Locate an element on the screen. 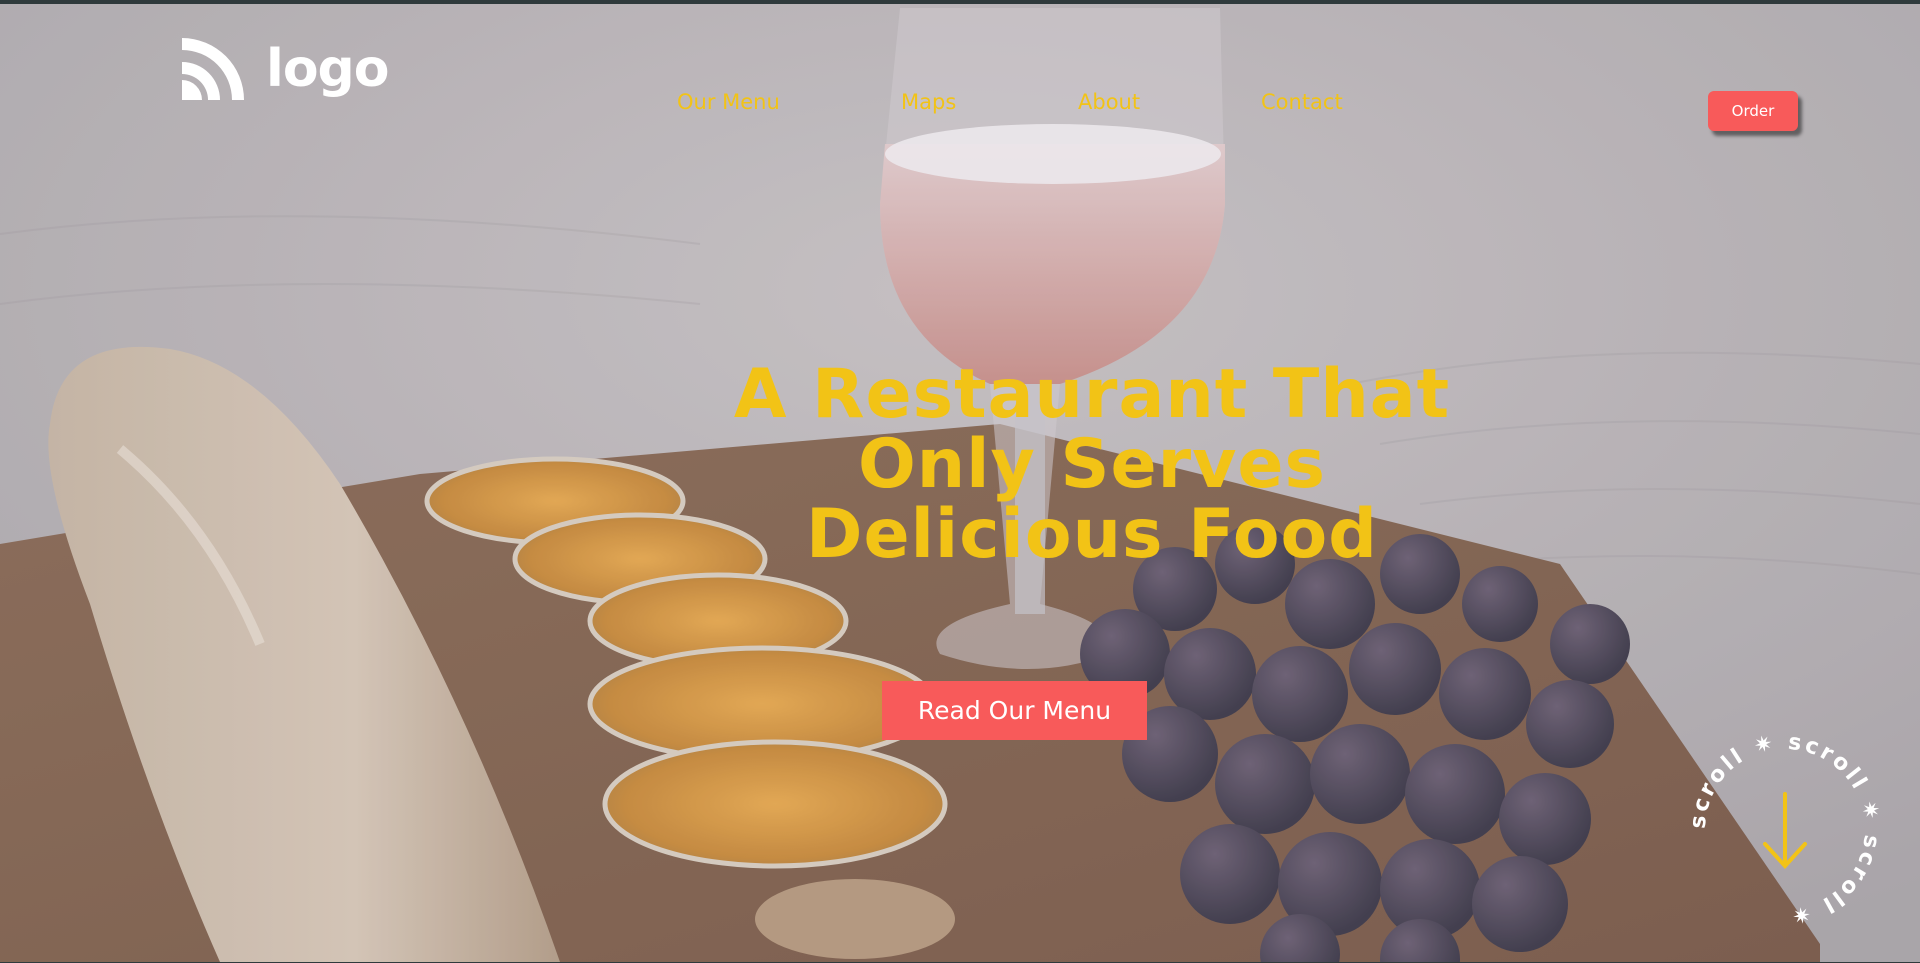 This screenshot has width=1920, height=963. nav-link-about: About is located at coordinates (1109, 102).